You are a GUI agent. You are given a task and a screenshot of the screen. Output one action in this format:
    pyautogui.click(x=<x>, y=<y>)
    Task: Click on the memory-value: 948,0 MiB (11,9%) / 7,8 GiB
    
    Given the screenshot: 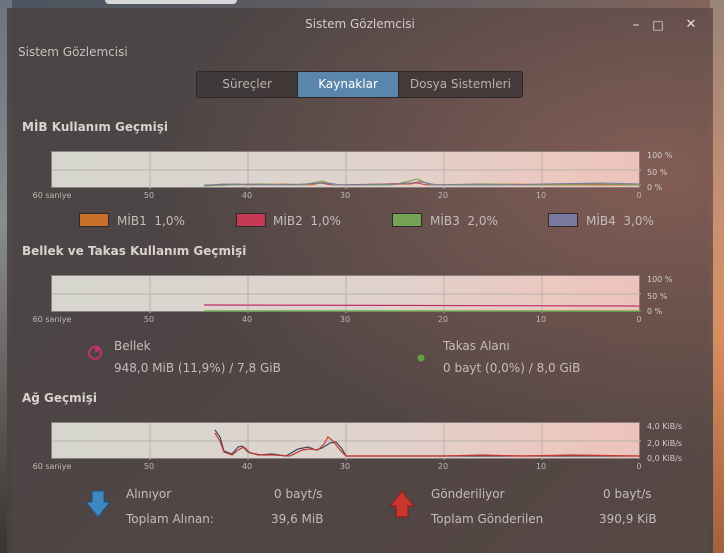 What is the action you would take?
    pyautogui.click(x=197, y=368)
    